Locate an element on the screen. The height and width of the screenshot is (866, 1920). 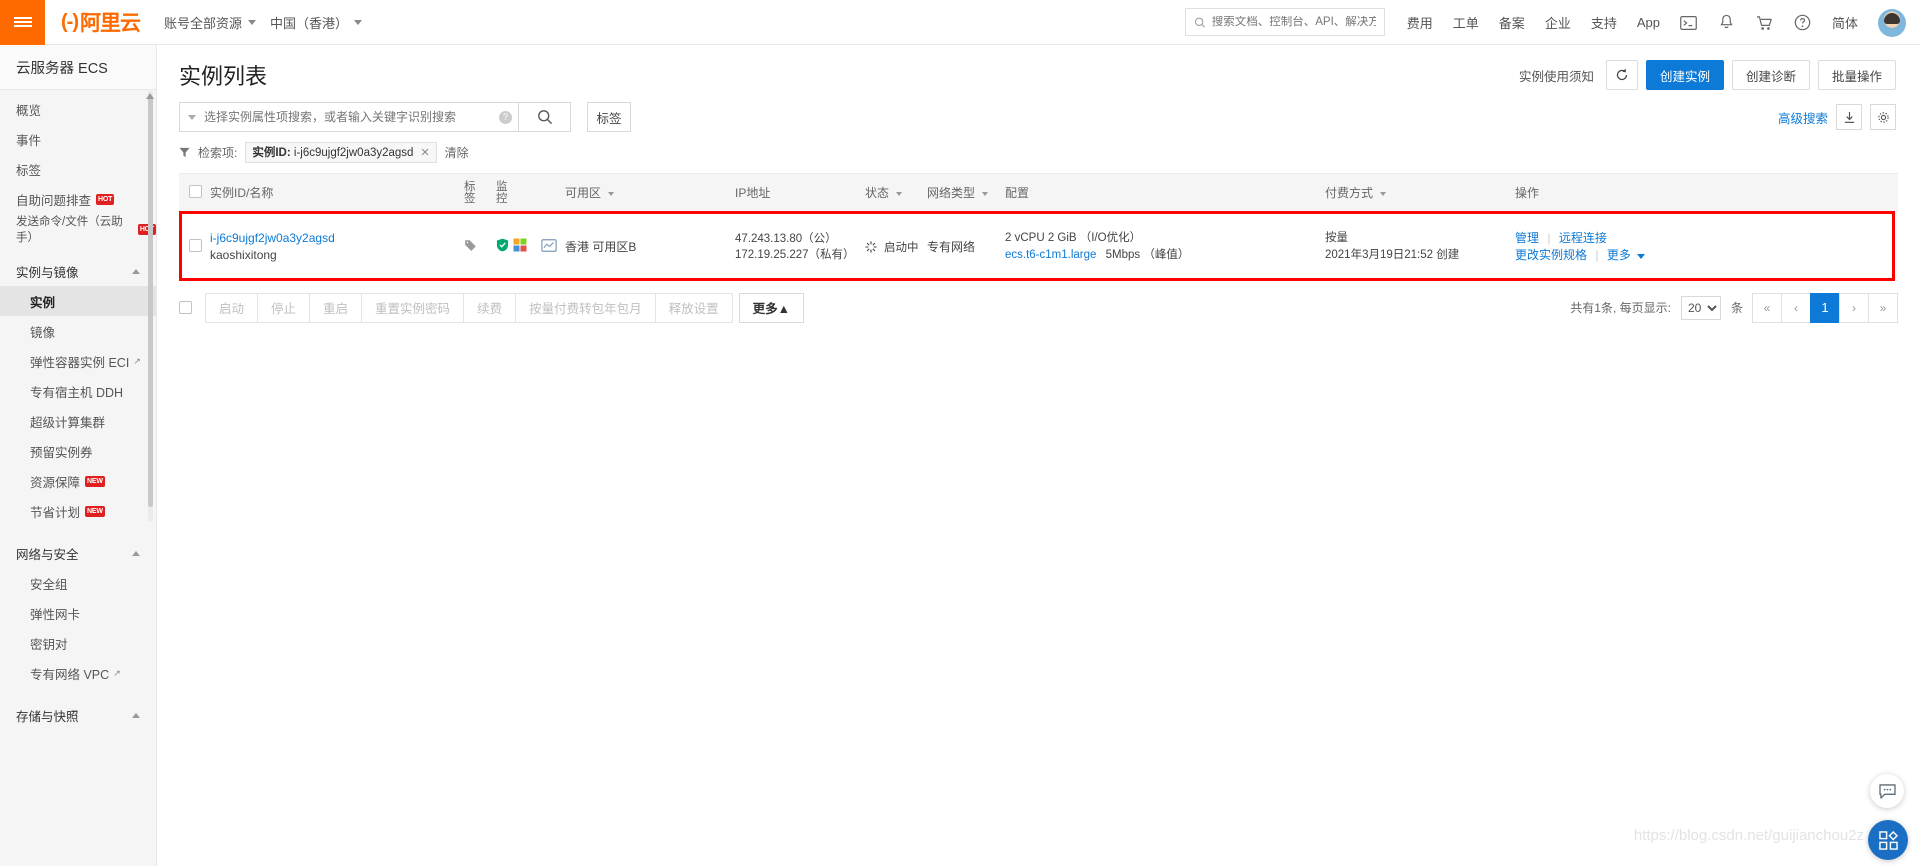
cloud-monitor-icon is located at coordinates (520, 246).